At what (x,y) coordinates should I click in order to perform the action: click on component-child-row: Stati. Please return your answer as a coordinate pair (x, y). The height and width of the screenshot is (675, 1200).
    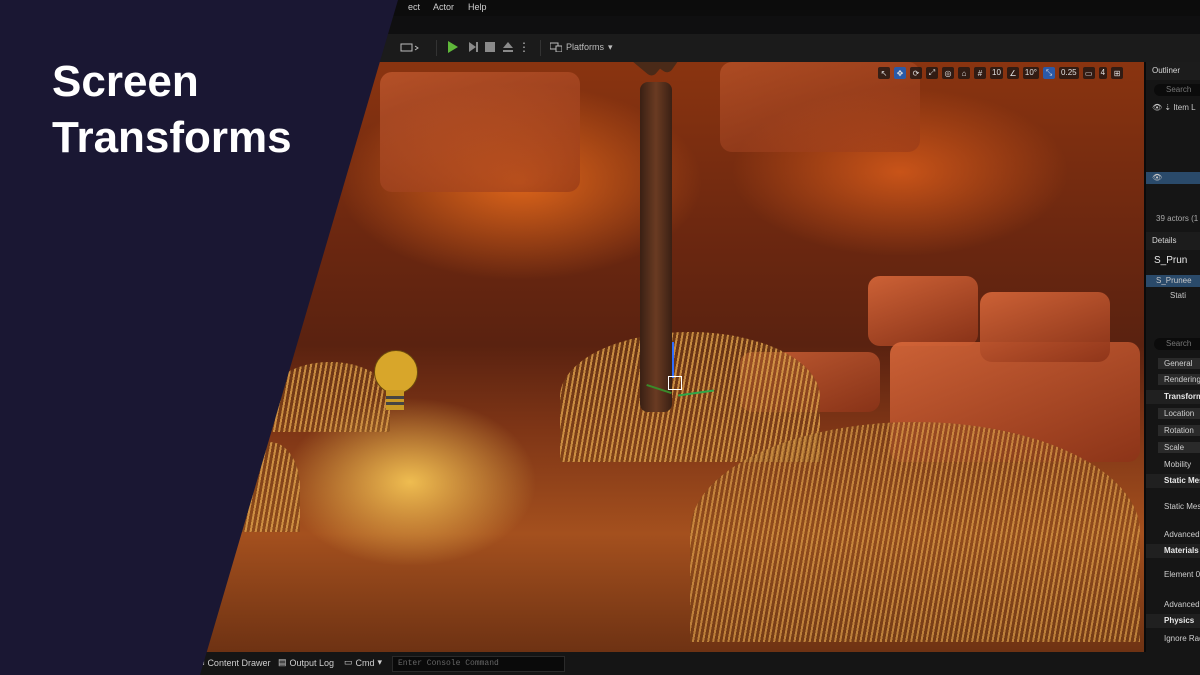
    Looking at the image, I should click on (1173, 296).